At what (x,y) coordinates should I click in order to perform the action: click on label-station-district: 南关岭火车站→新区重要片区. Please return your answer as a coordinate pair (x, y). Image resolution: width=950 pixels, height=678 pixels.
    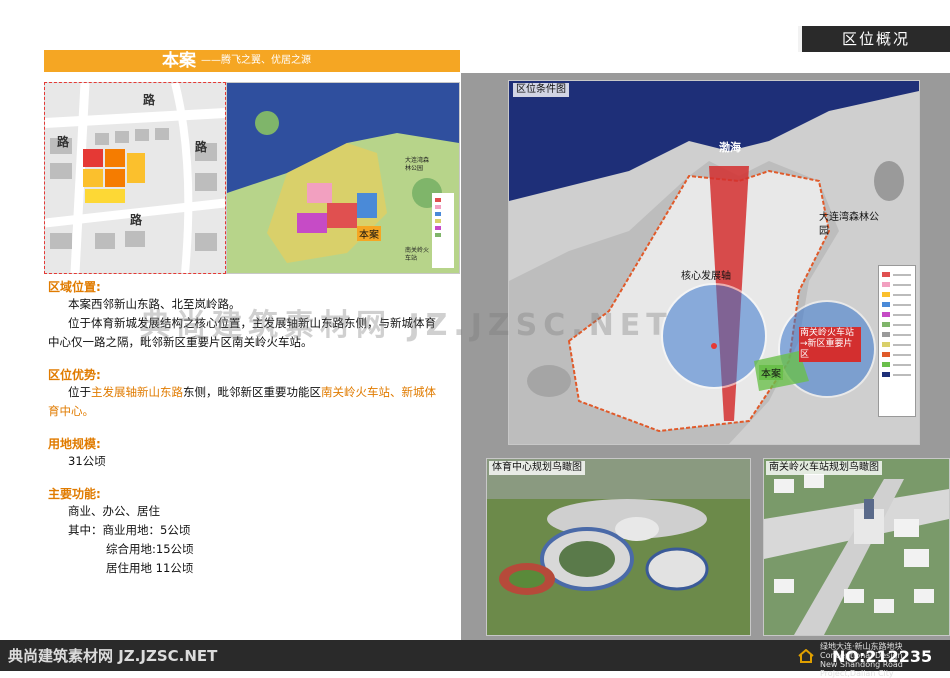
    Looking at the image, I should click on (830, 344).